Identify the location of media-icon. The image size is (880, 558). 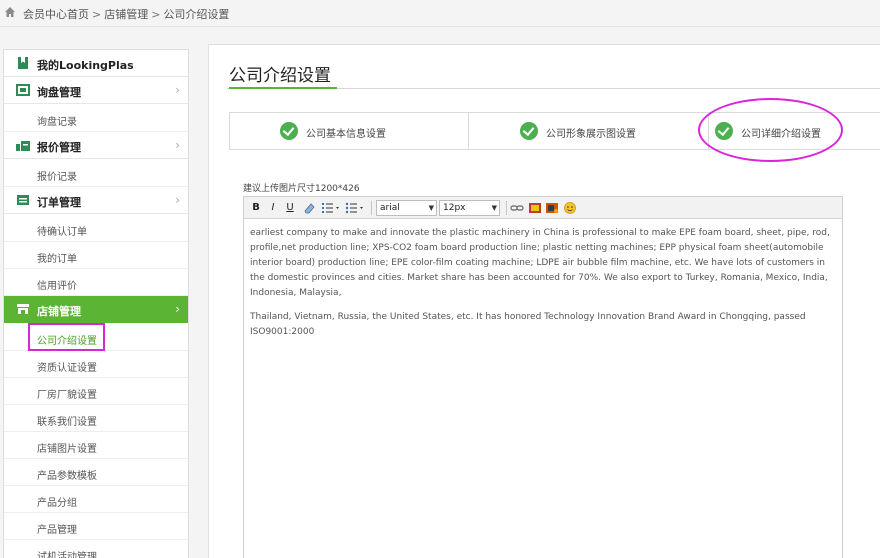
(552, 208).